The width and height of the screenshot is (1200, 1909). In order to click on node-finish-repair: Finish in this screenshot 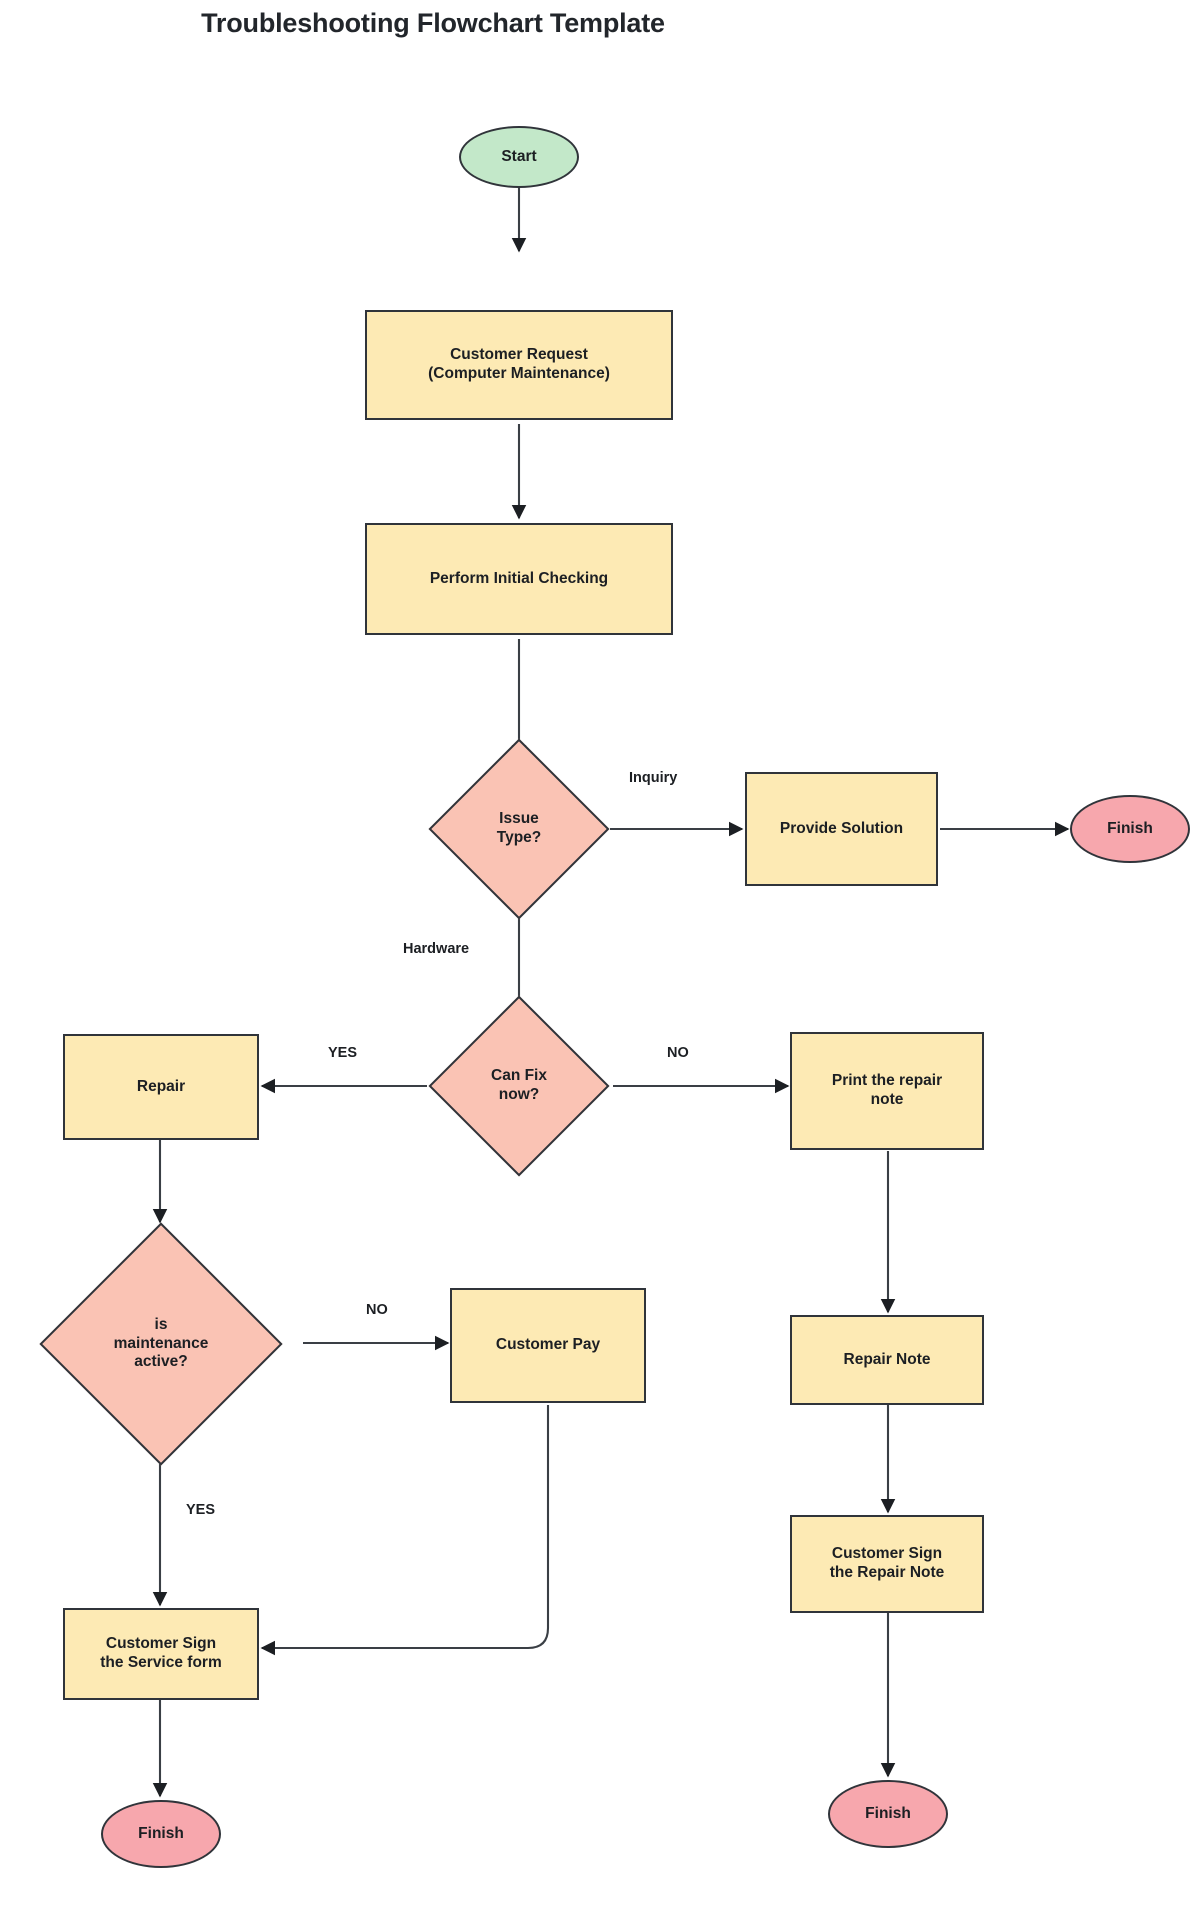, I will do `click(888, 1814)`.